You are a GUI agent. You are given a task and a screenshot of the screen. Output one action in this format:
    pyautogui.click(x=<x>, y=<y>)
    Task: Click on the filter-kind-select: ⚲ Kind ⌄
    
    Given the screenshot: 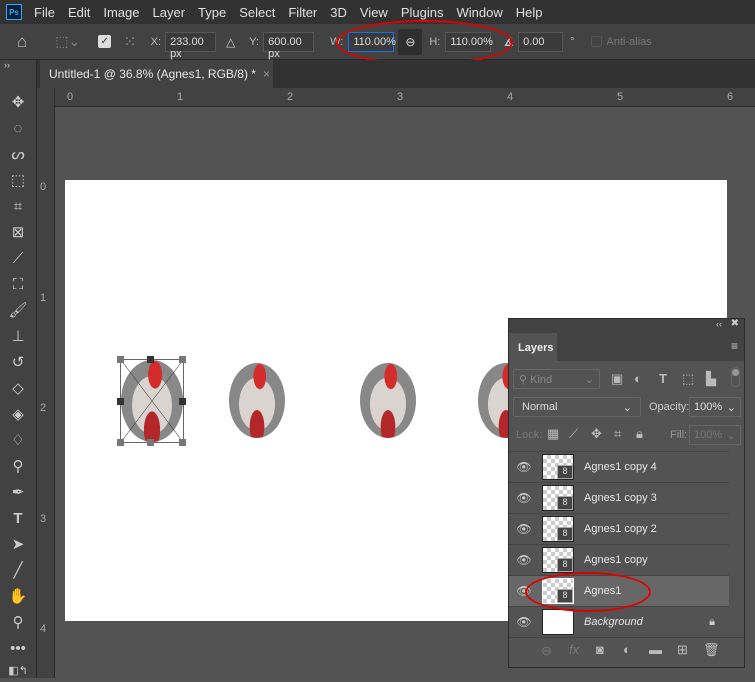 What is the action you would take?
    pyautogui.click(x=556, y=379)
    